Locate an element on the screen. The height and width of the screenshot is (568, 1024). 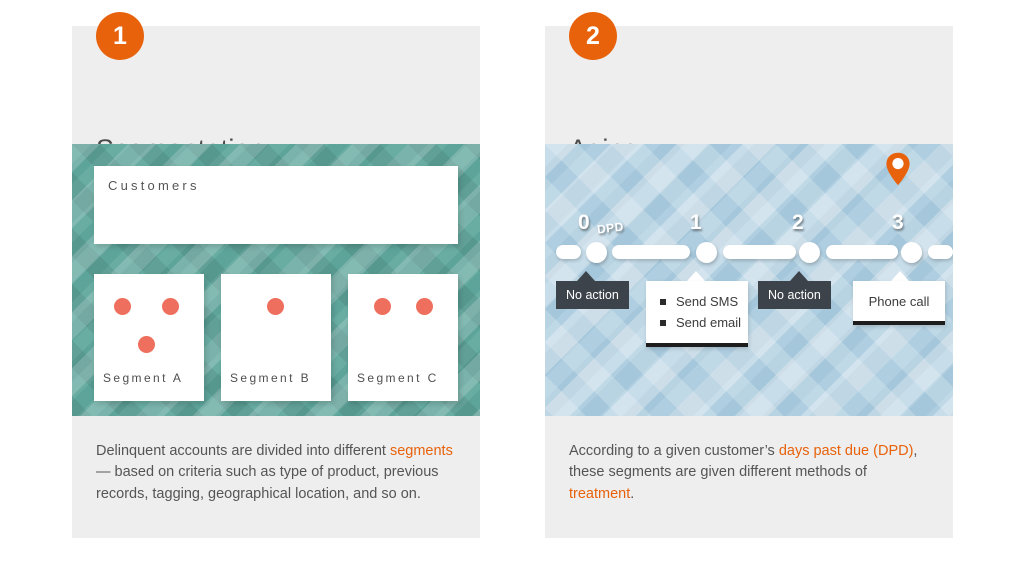
step-number-badge: 2 is located at coordinates (593, 36).